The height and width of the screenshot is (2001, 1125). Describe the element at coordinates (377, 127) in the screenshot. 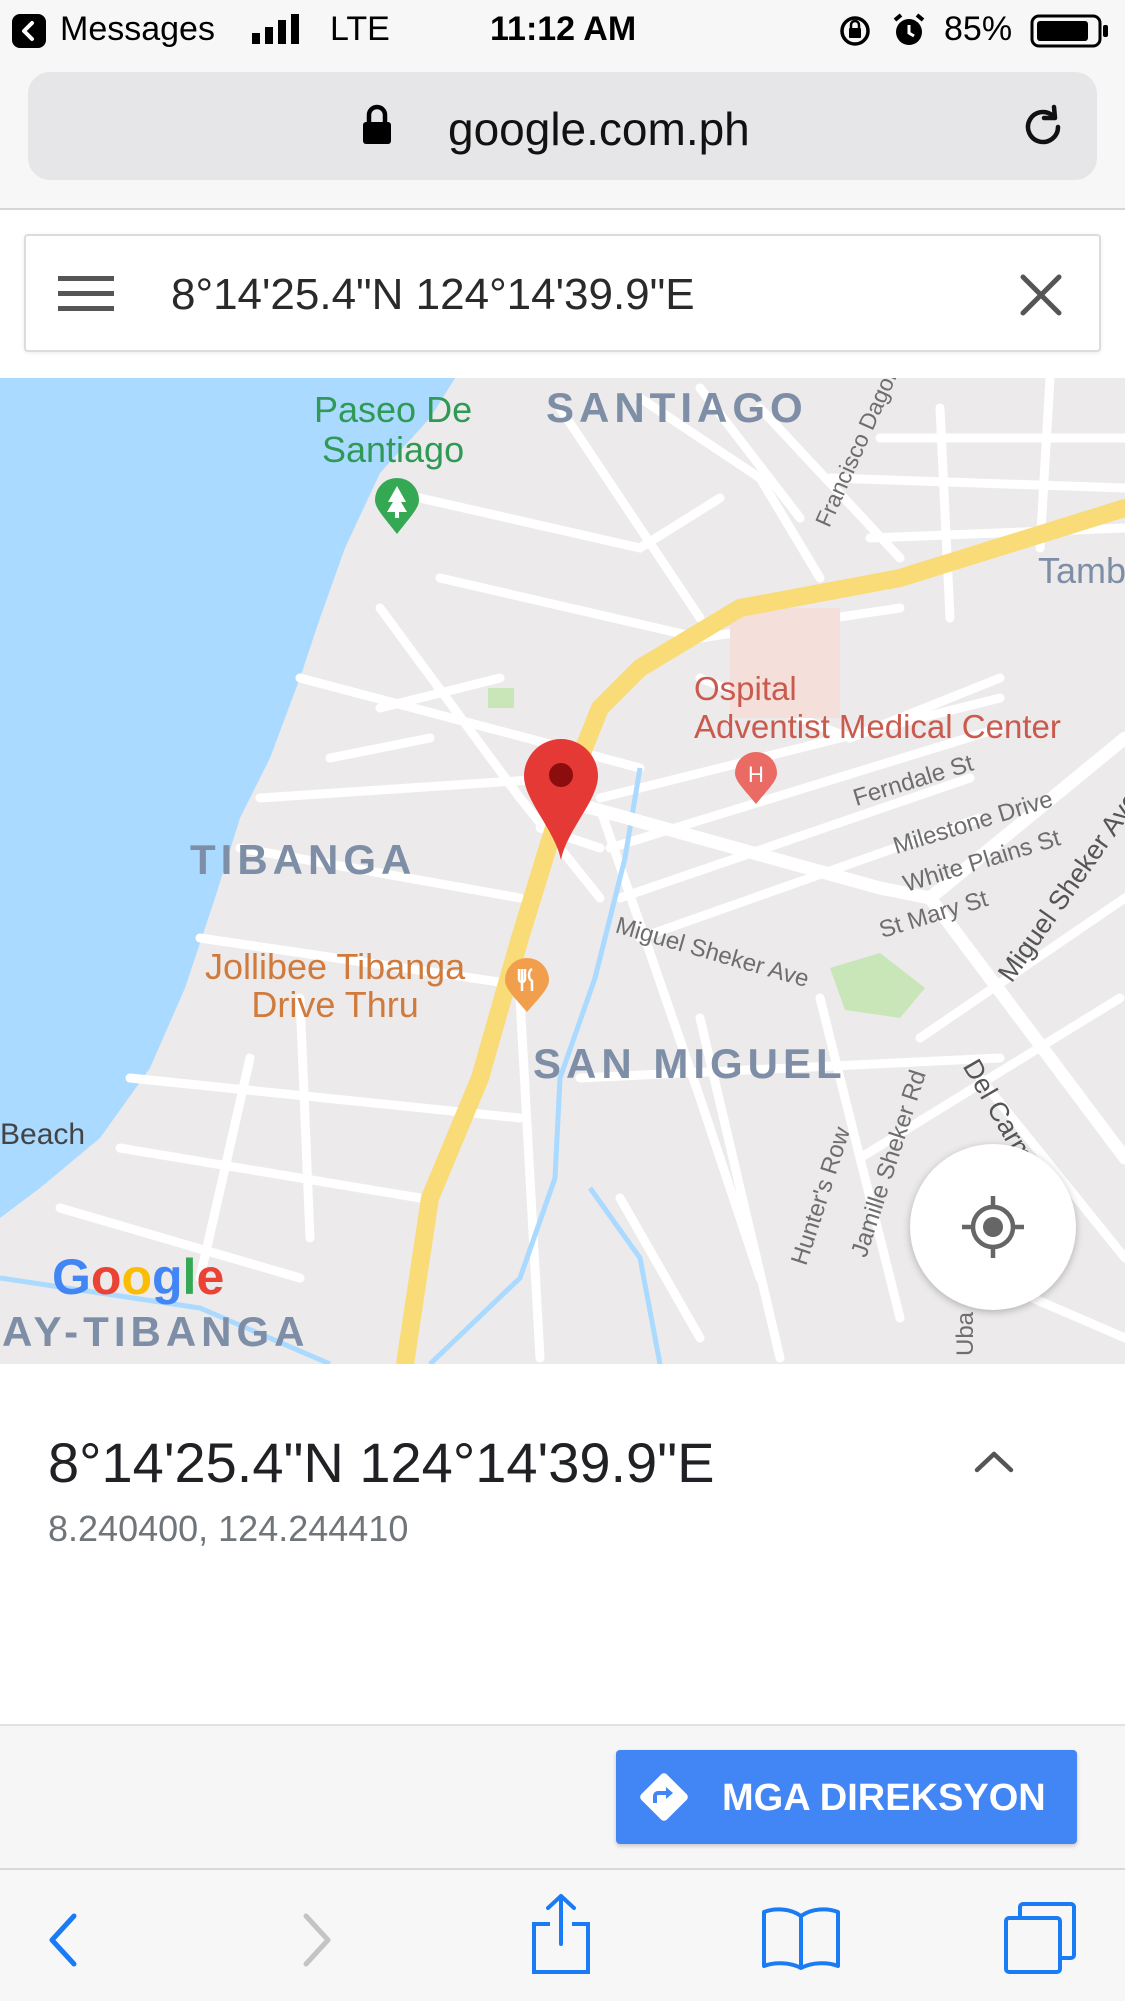

I see `lock-icon` at that location.